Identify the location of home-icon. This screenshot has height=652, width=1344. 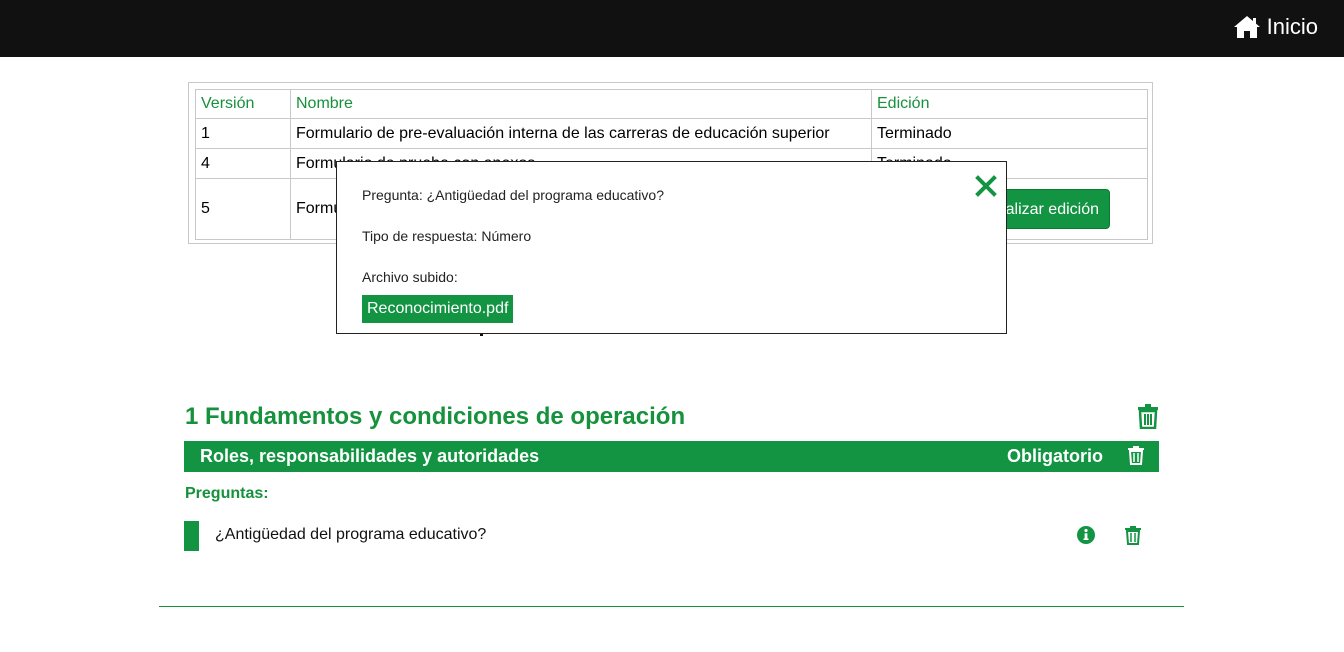
(1246, 27).